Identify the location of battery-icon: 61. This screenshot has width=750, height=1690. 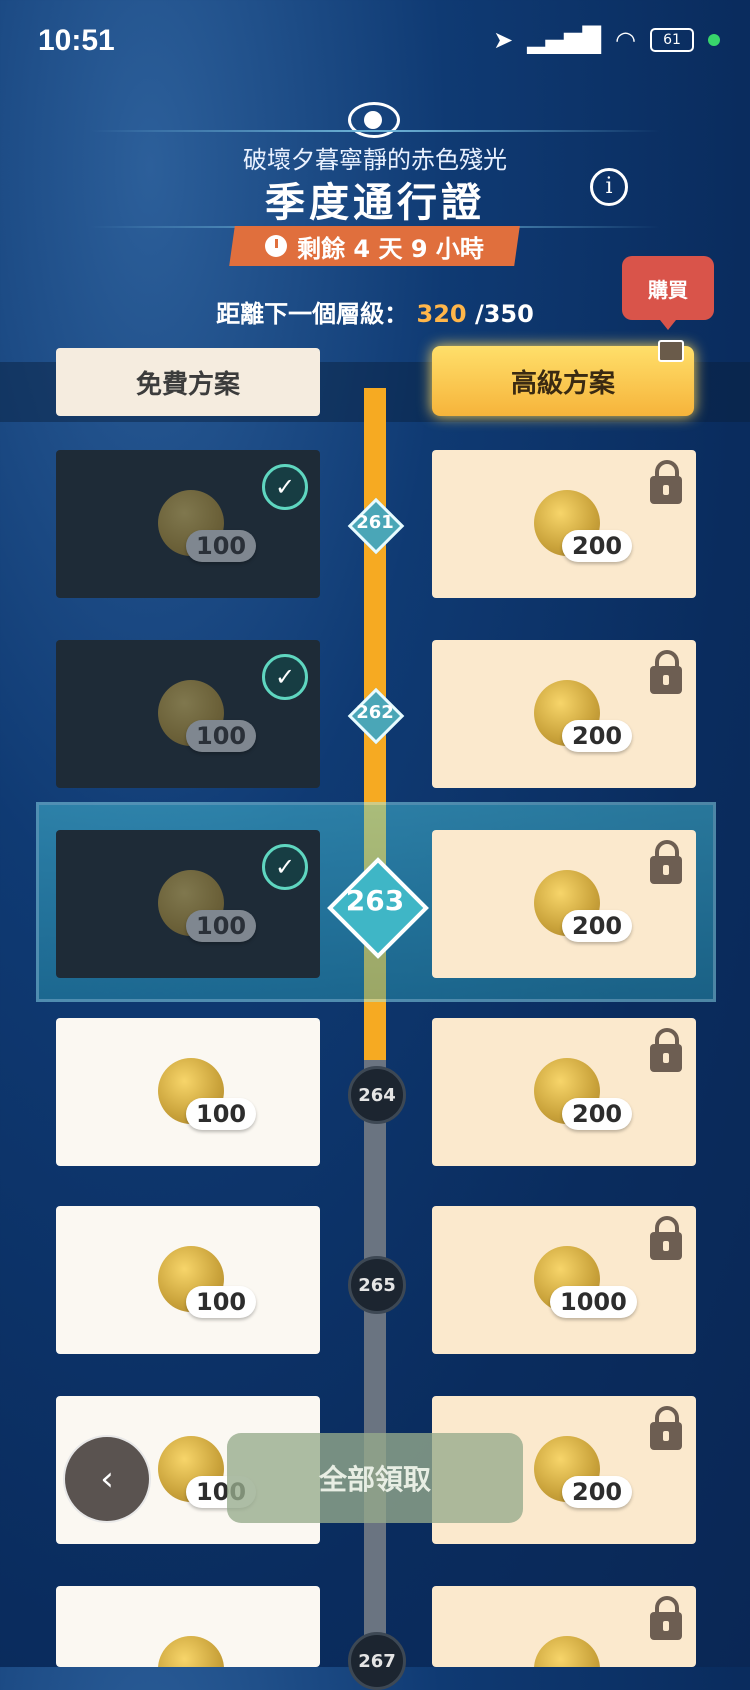
(672, 40).